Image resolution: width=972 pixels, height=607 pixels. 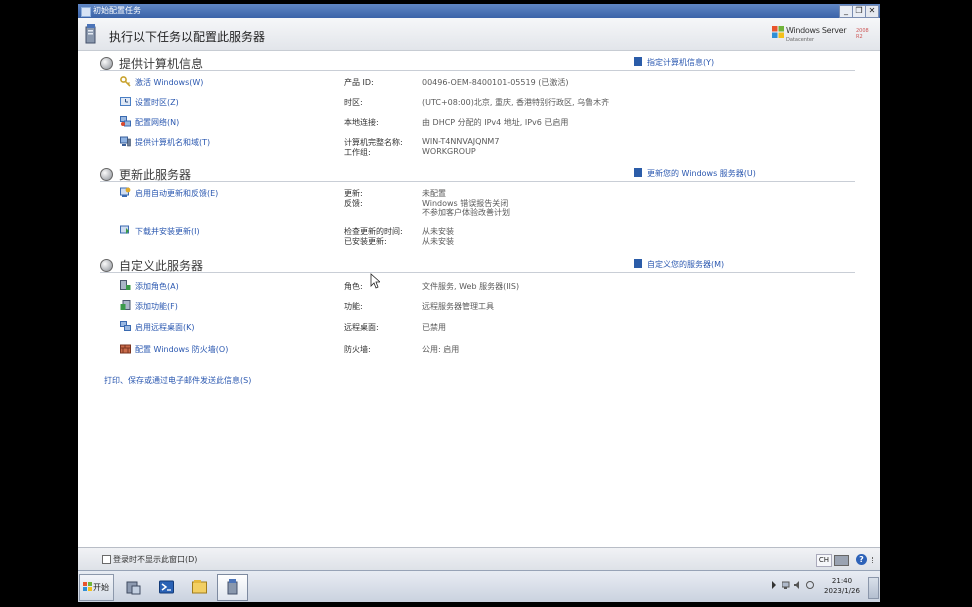 I want to click on language-bar-options-icon, so click(x=874, y=560).